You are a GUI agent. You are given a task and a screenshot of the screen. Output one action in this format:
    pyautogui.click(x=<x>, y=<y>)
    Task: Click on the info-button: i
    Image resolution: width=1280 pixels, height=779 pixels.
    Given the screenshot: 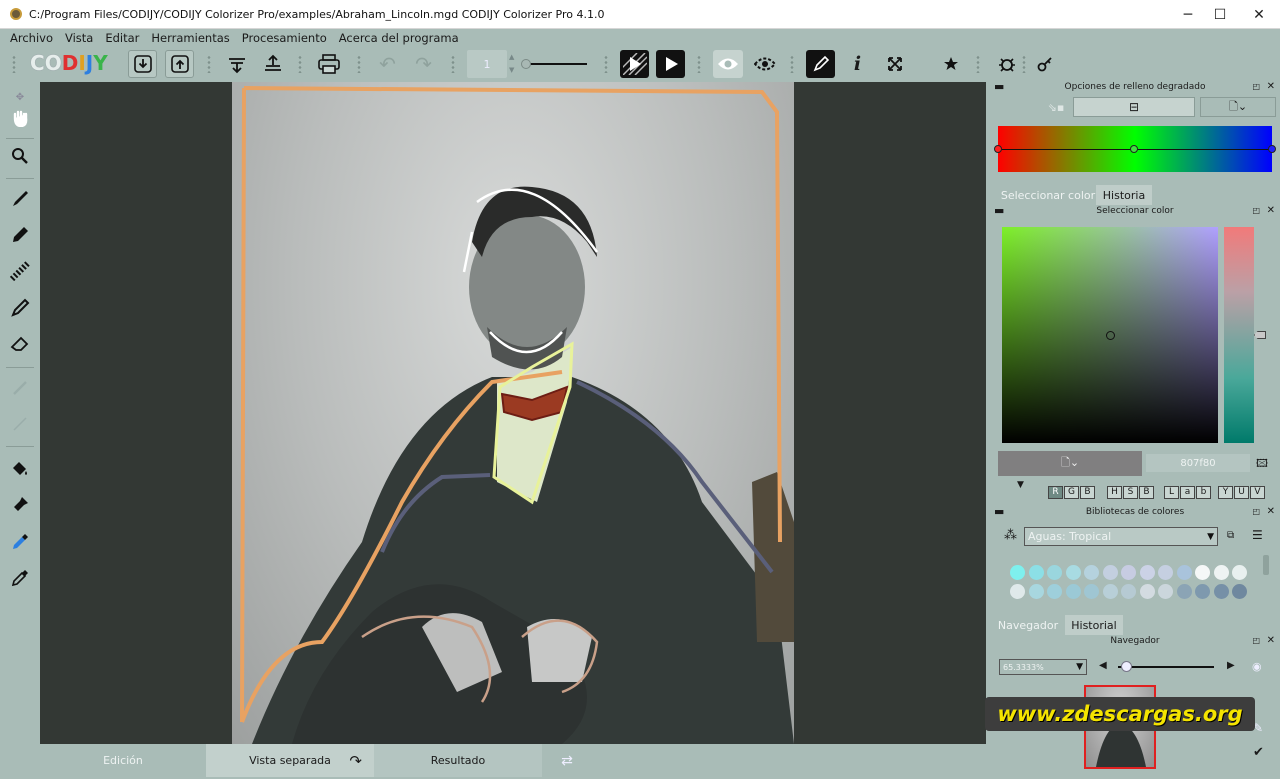 What is the action you would take?
    pyautogui.click(x=857, y=64)
    